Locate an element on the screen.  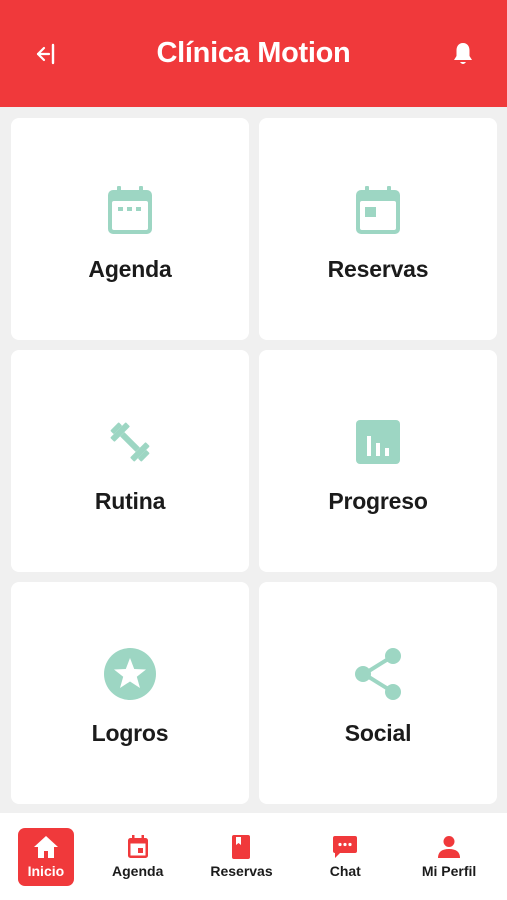
nav-label: Inicio is located at coordinates (46, 871).